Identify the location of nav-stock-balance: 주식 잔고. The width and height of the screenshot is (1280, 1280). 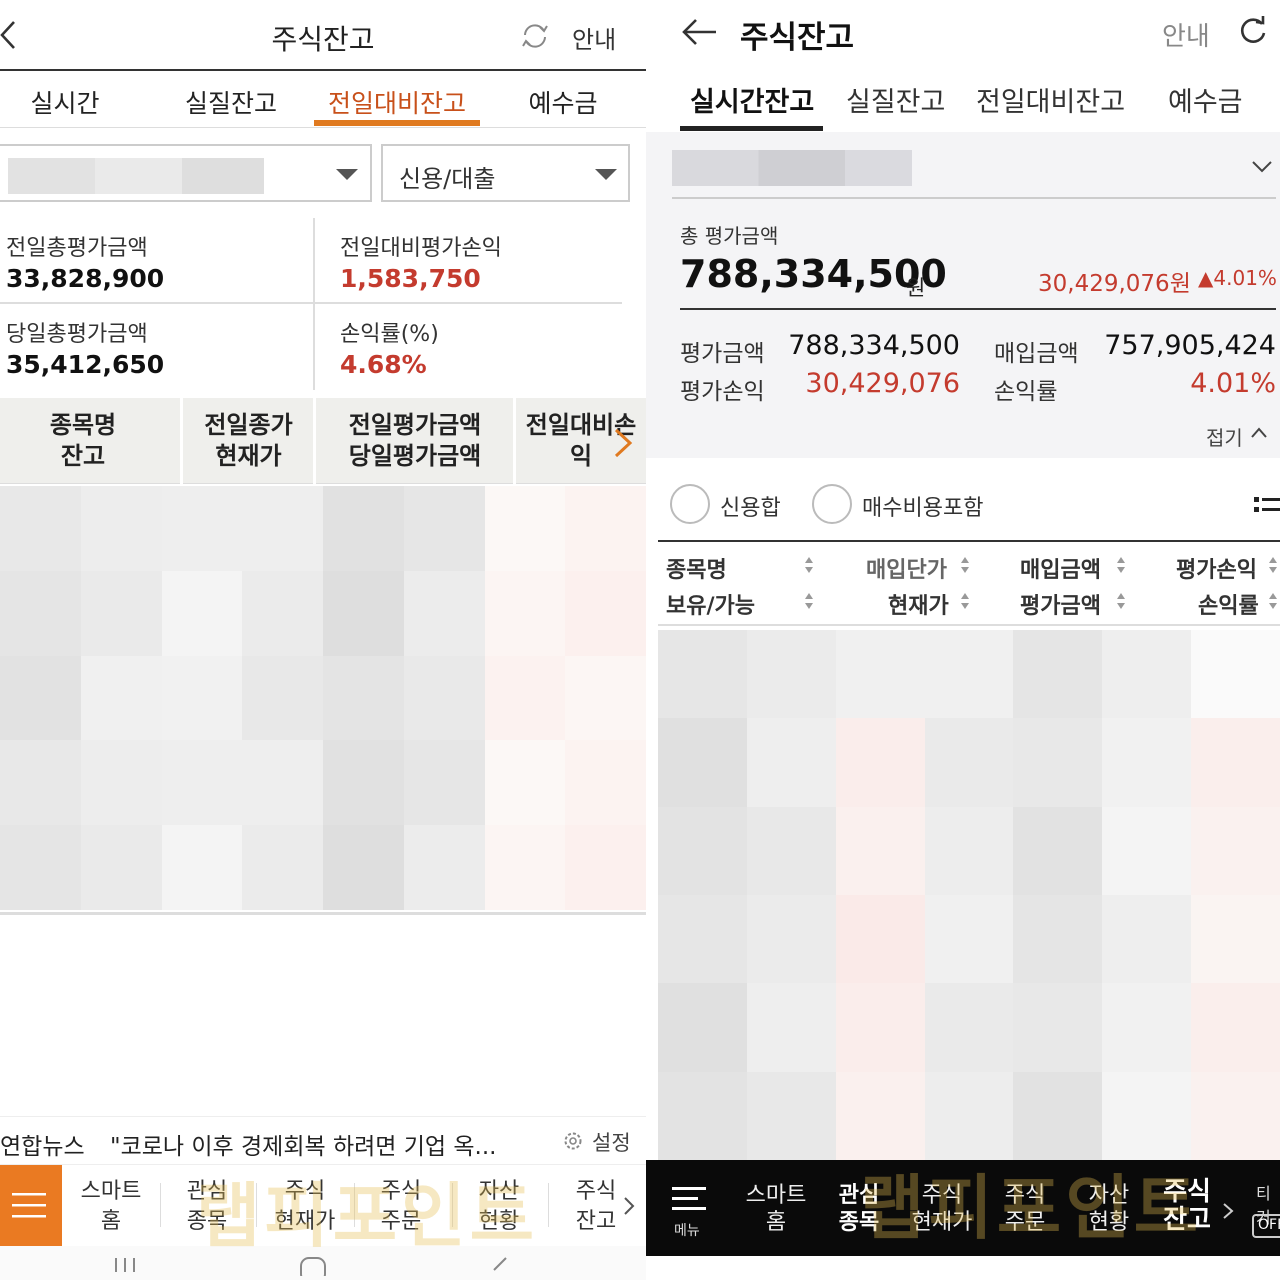
(1187, 1206).